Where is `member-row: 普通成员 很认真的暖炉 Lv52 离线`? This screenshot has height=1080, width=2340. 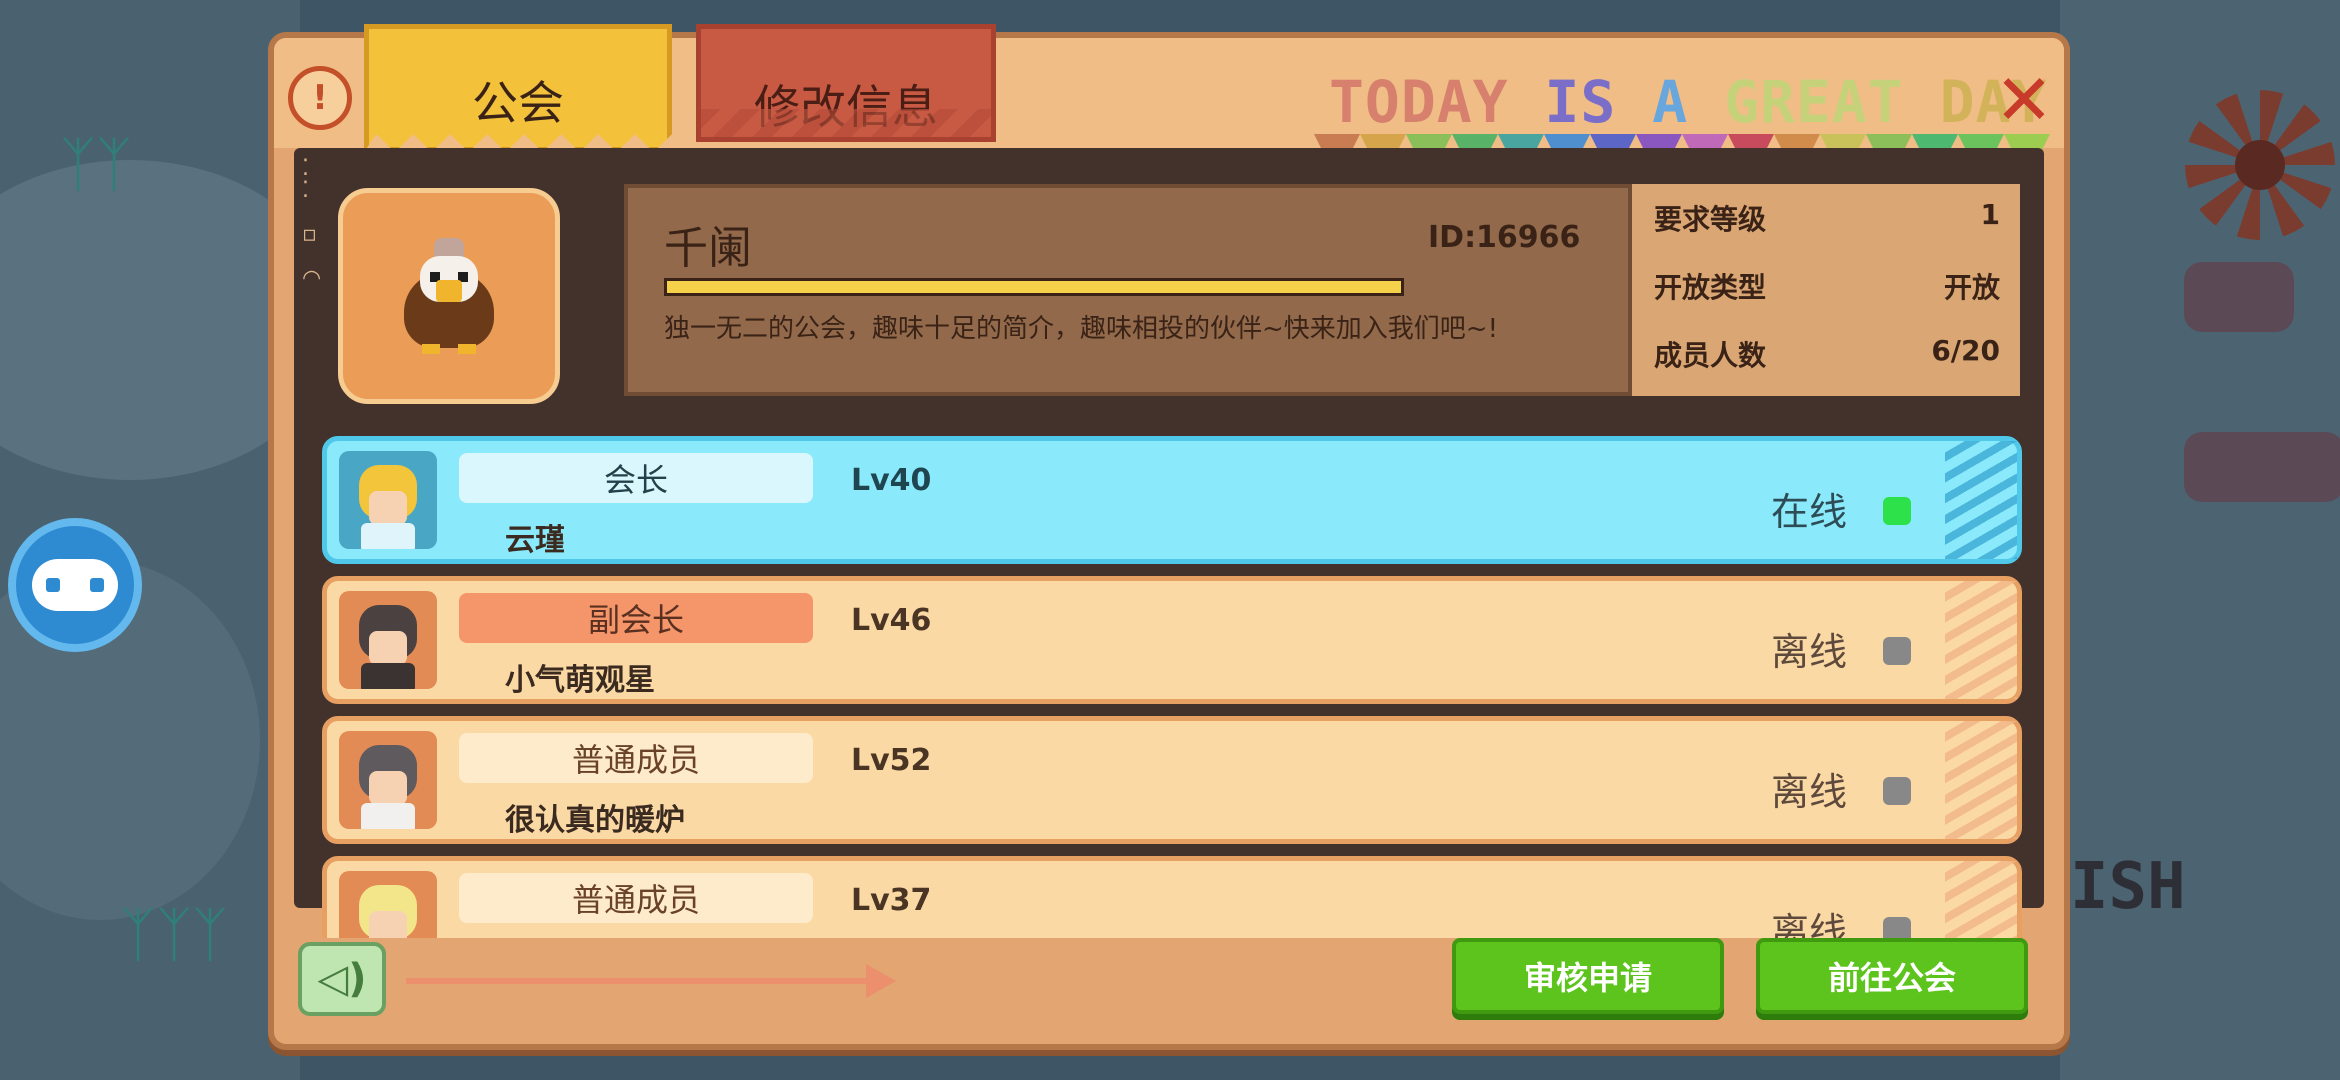 member-row: 普通成员 很认真的暖炉 Lv52 离线 is located at coordinates (1172, 780).